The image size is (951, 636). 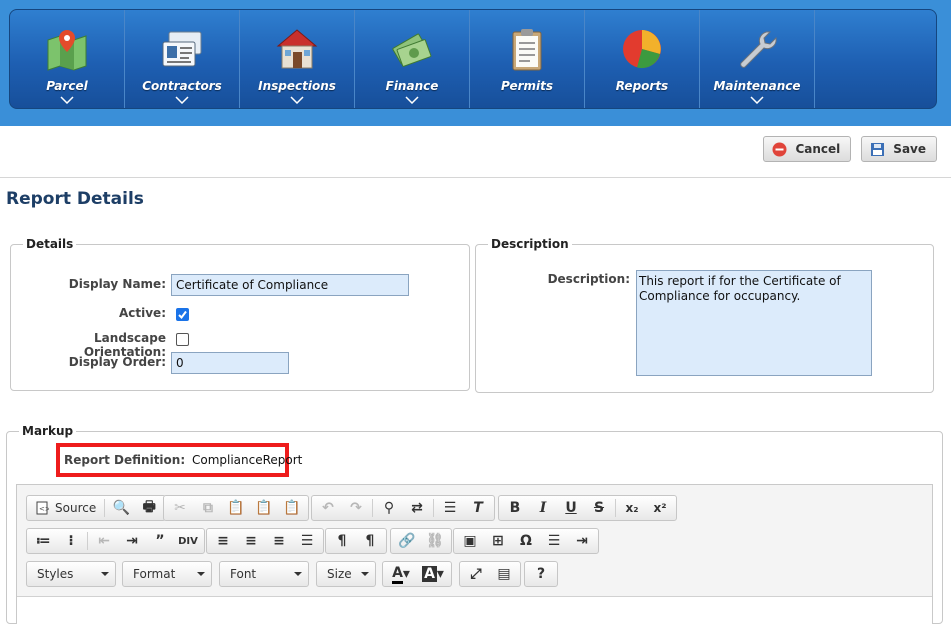 I want to click on source-icon: <>, so click(x=42, y=508).